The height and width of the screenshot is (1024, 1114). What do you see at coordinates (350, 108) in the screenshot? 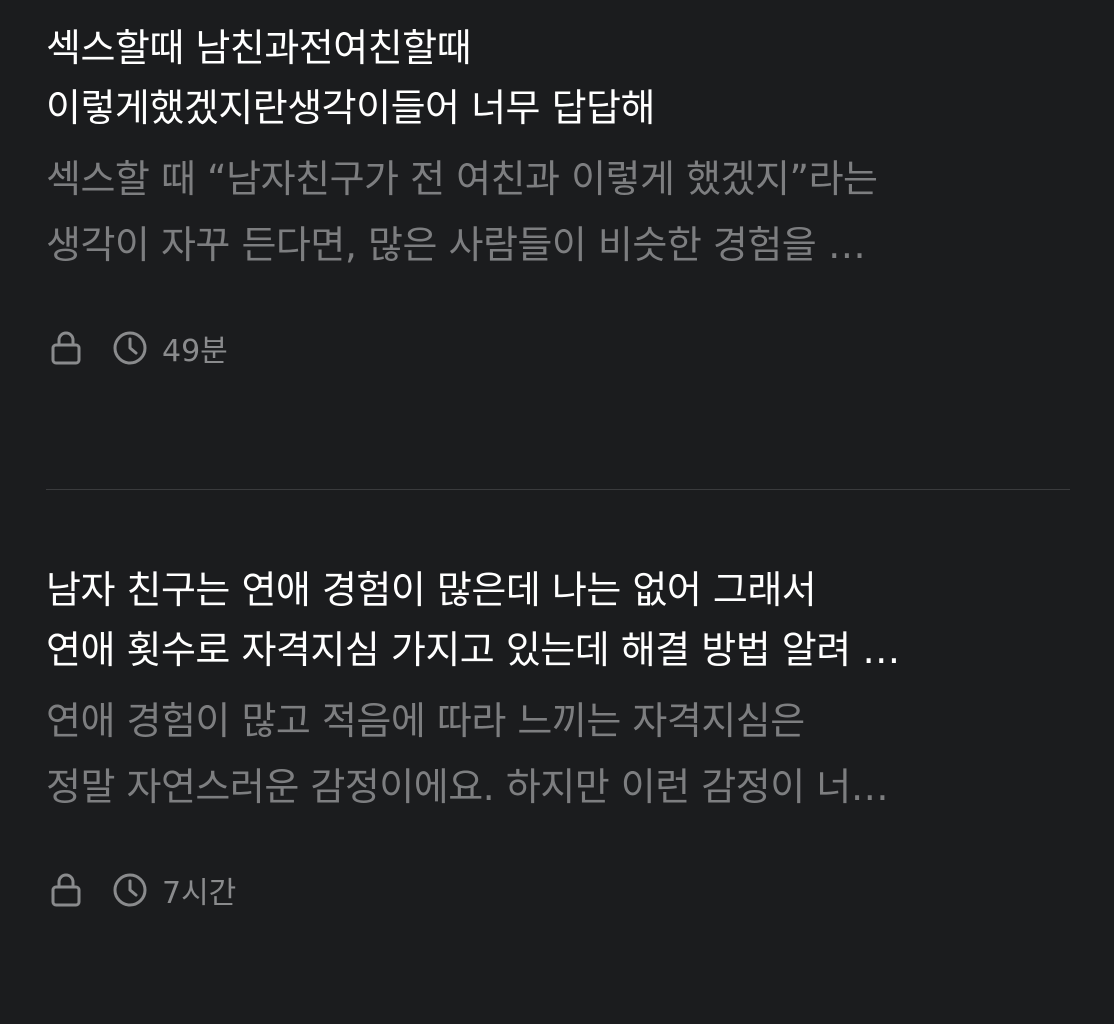
I see `post-title-line: 이렇게했겠지란생각이들어 너무 답답해` at bounding box center [350, 108].